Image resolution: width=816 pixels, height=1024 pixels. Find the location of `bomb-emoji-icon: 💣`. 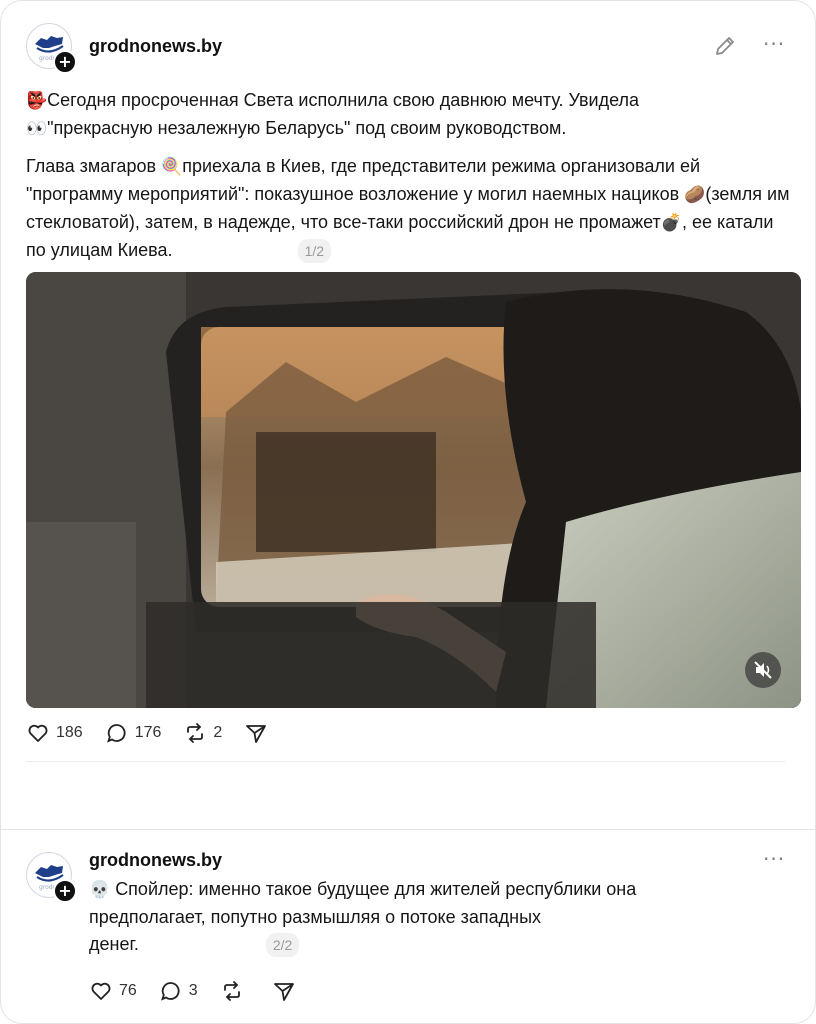

bomb-emoji-icon: 💣 is located at coordinates (671, 223).